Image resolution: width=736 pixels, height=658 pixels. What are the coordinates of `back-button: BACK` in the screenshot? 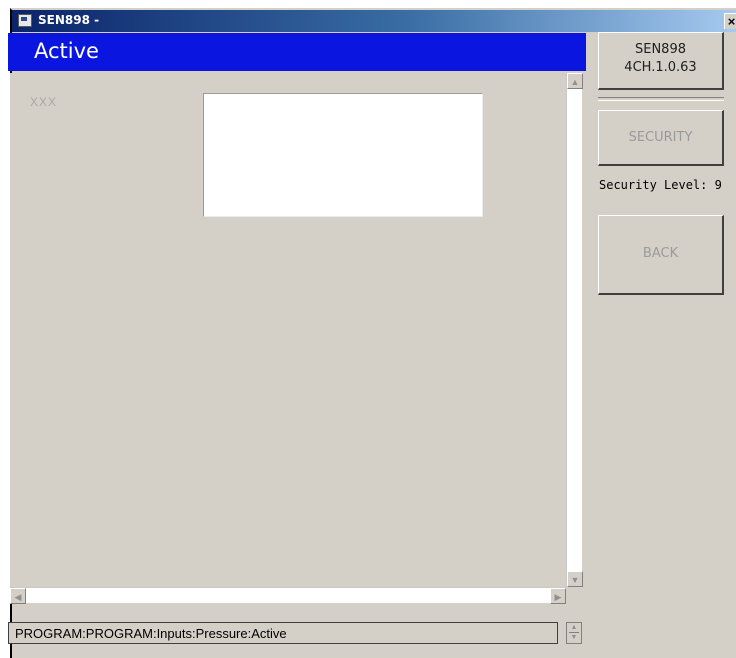 It's located at (661, 255).